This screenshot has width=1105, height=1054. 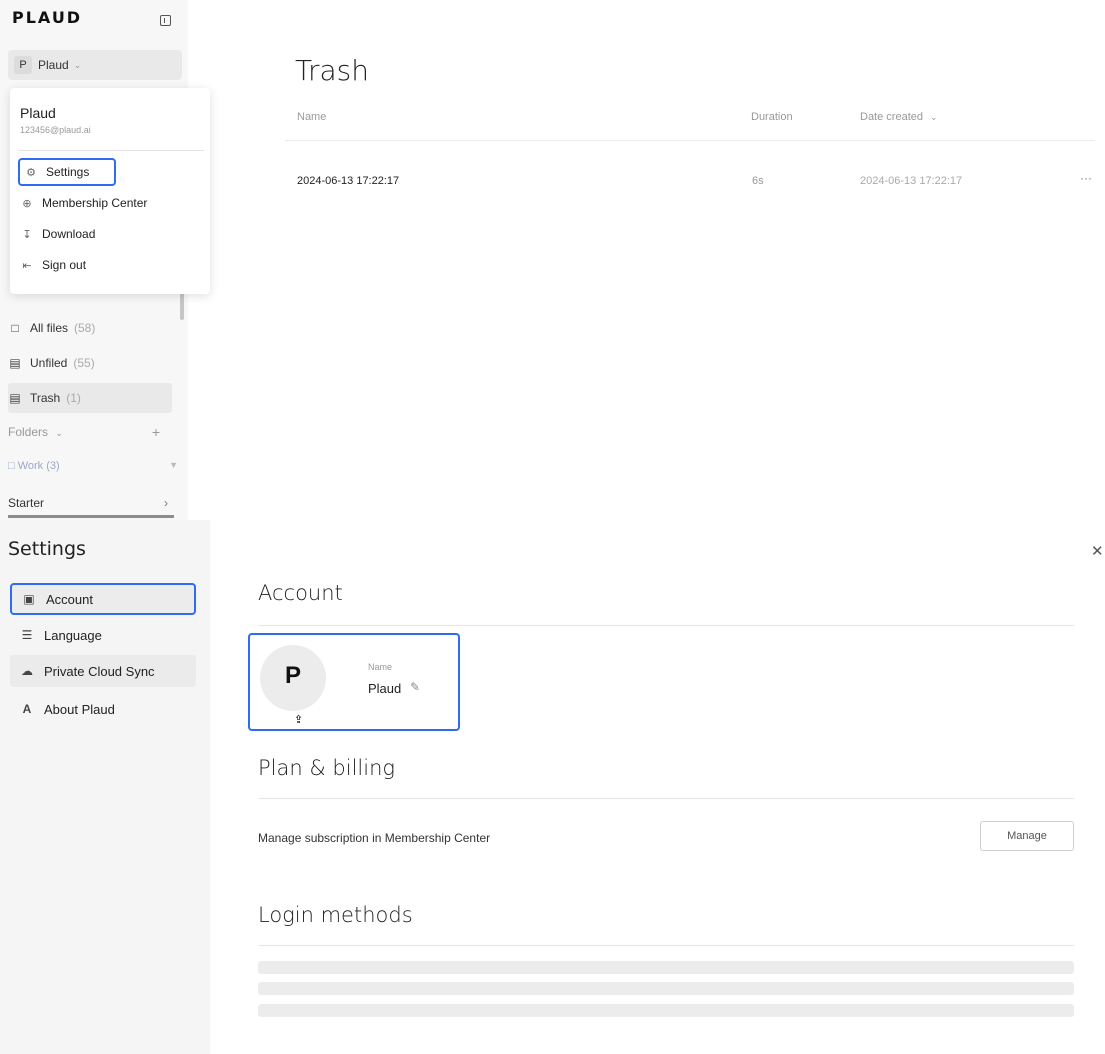 What do you see at coordinates (348, 181) in the screenshot?
I see `file-name: 2024-06-13 17:22:17` at bounding box center [348, 181].